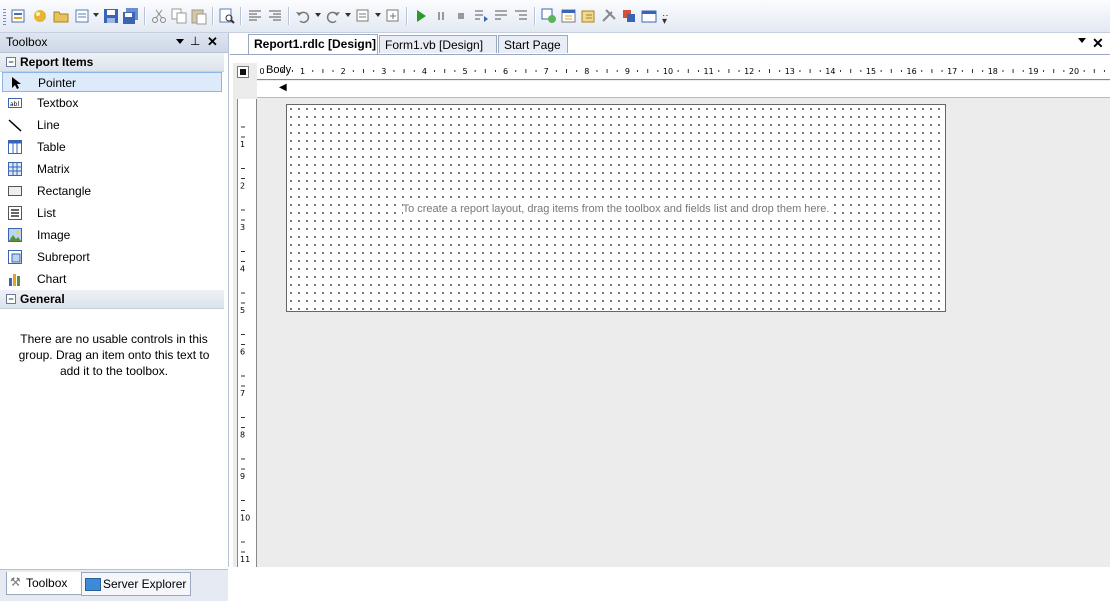 This screenshot has width=1110, height=601. What do you see at coordinates (15, 213) in the screenshot?
I see `list-icon` at bounding box center [15, 213].